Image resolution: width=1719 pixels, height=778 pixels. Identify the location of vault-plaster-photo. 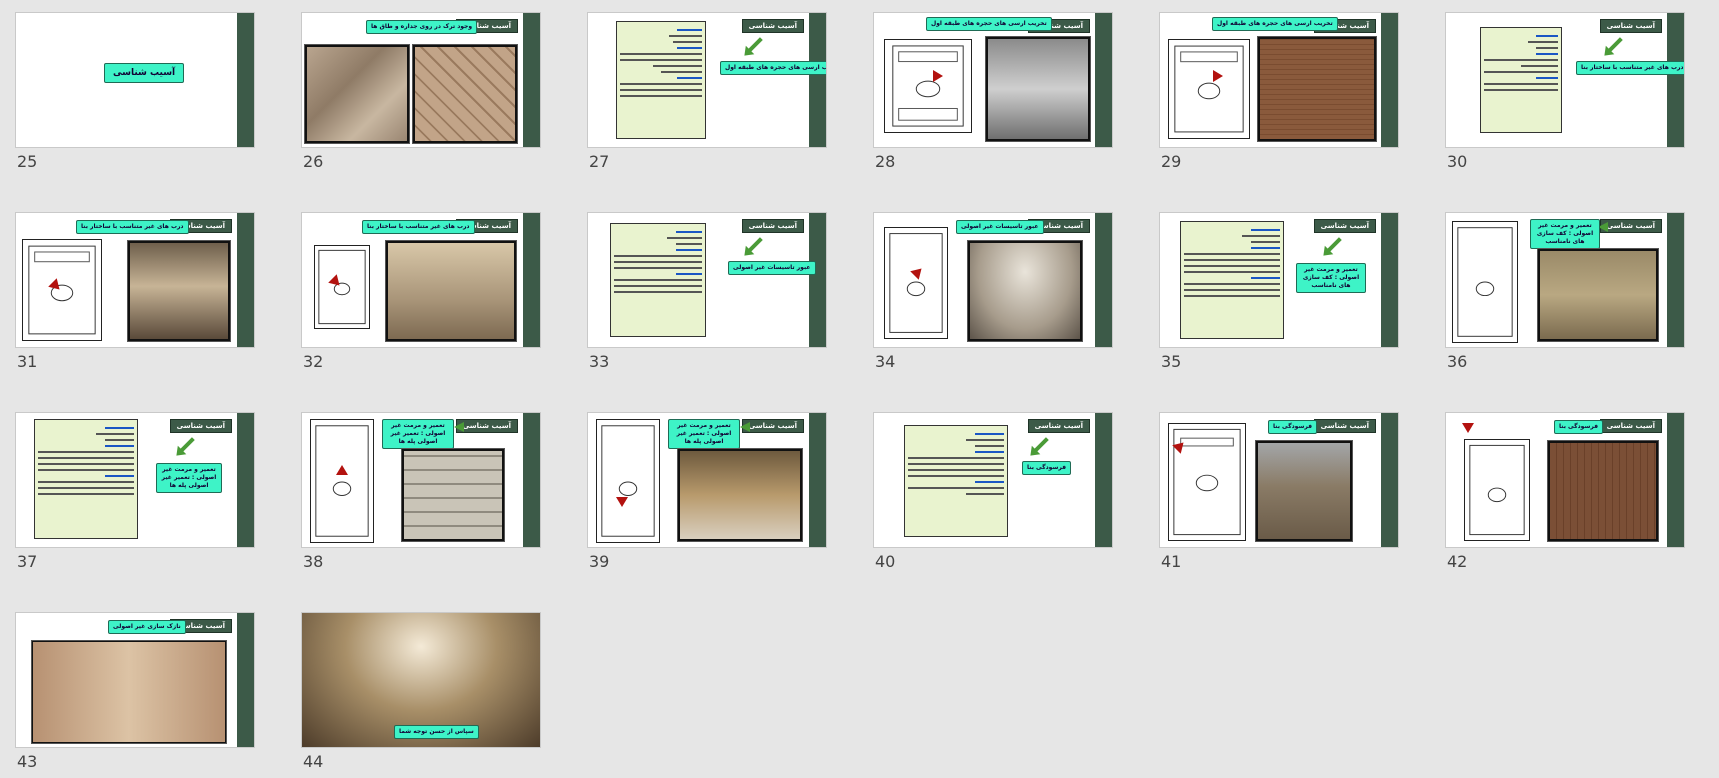
(129, 692).